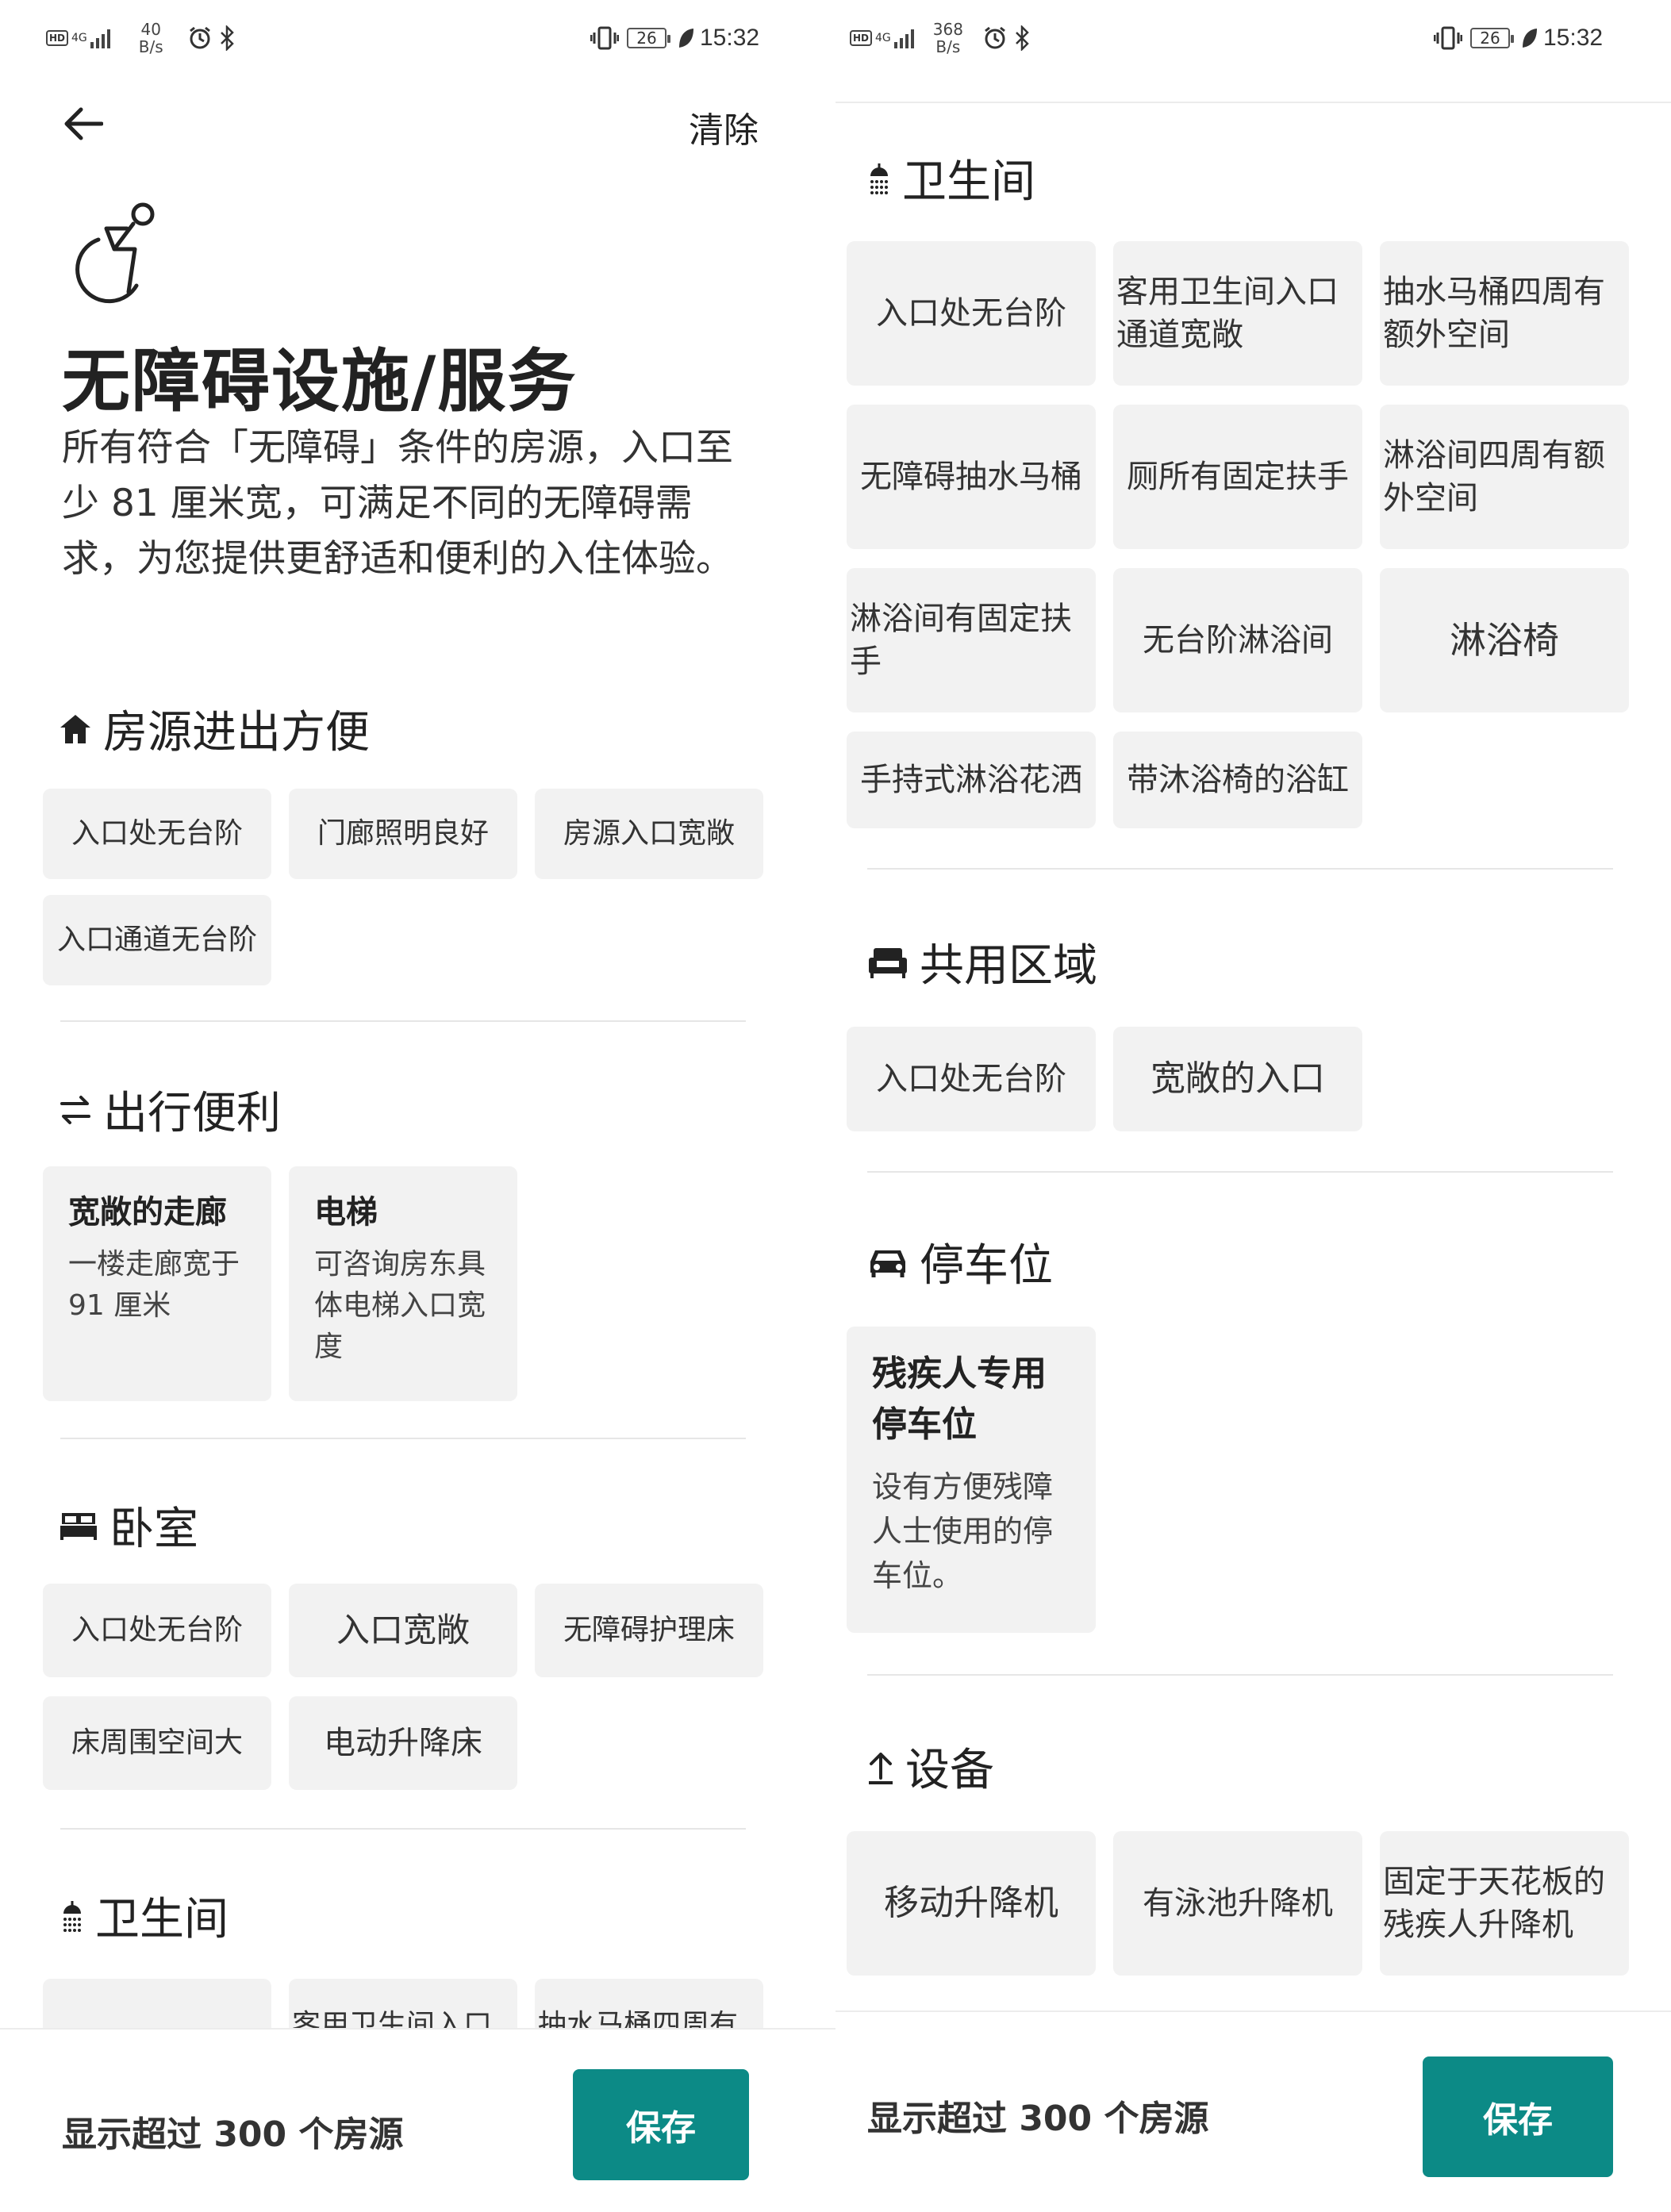 The height and width of the screenshot is (2212, 1671). Describe the element at coordinates (157, 940) in the screenshot. I see `chip-entry-3: 入口通道无台阶` at that location.